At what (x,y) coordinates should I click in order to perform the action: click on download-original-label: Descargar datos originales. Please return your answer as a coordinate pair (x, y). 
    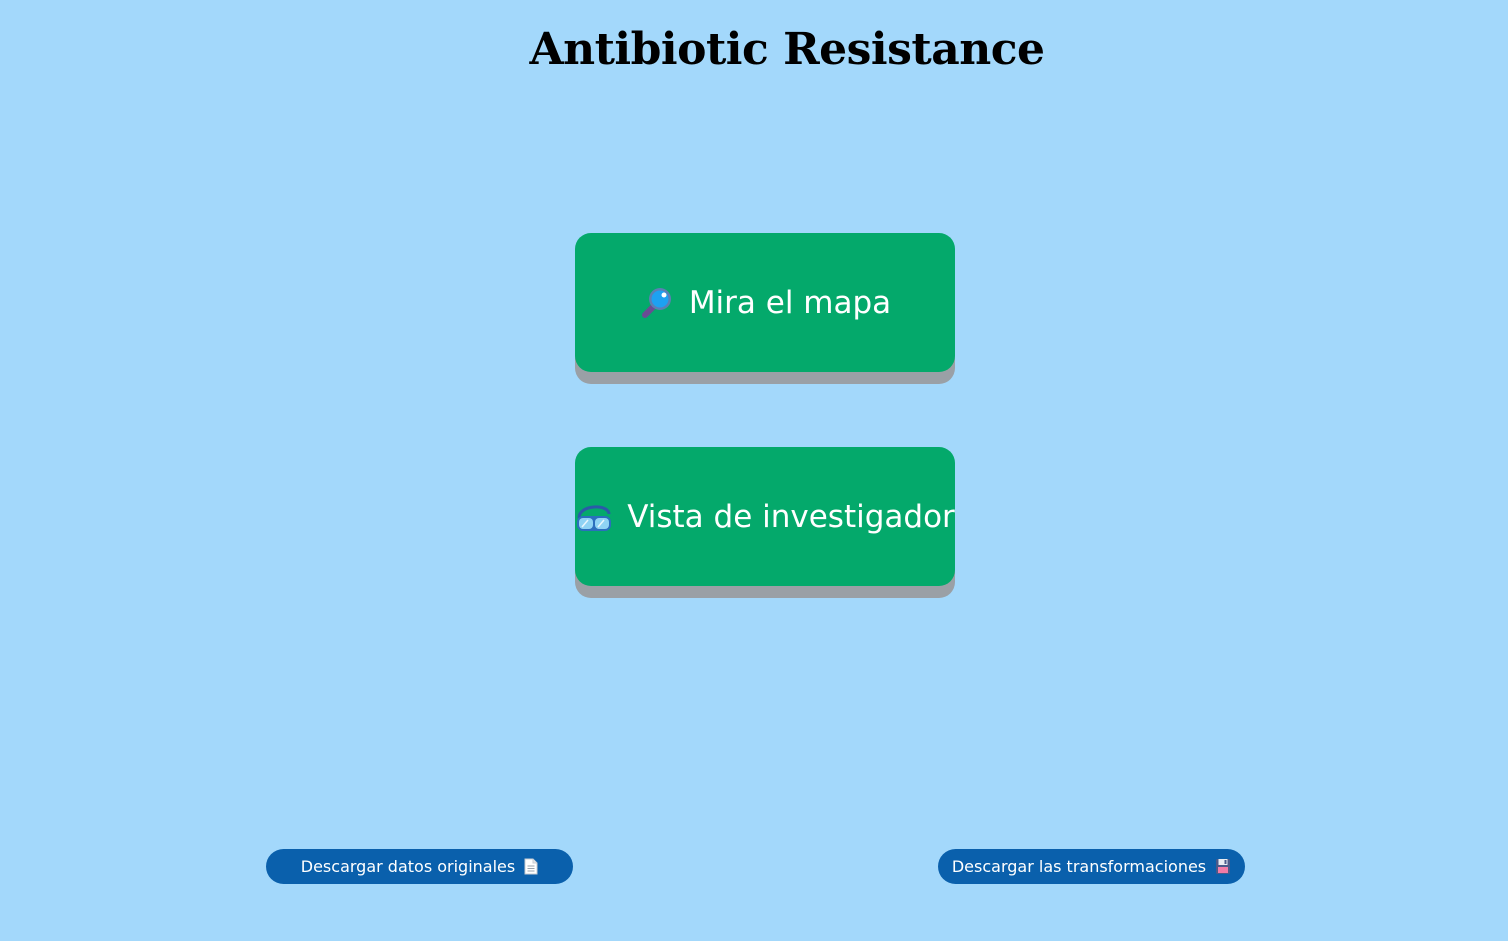
    Looking at the image, I should click on (408, 866).